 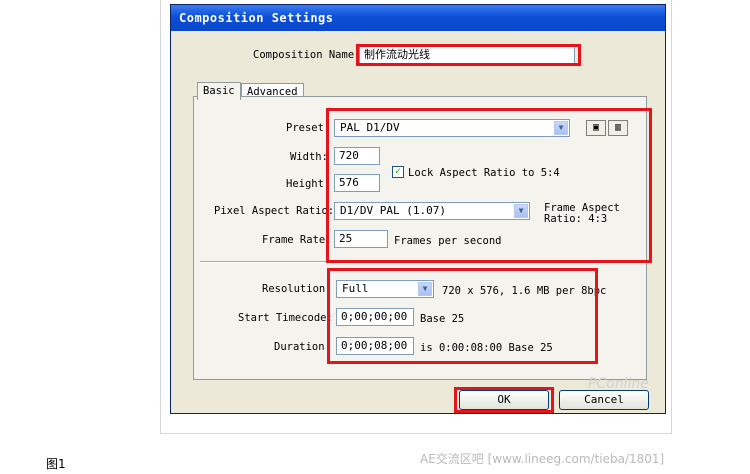 What do you see at coordinates (618, 384) in the screenshot?
I see `watermark-logo: PConline` at bounding box center [618, 384].